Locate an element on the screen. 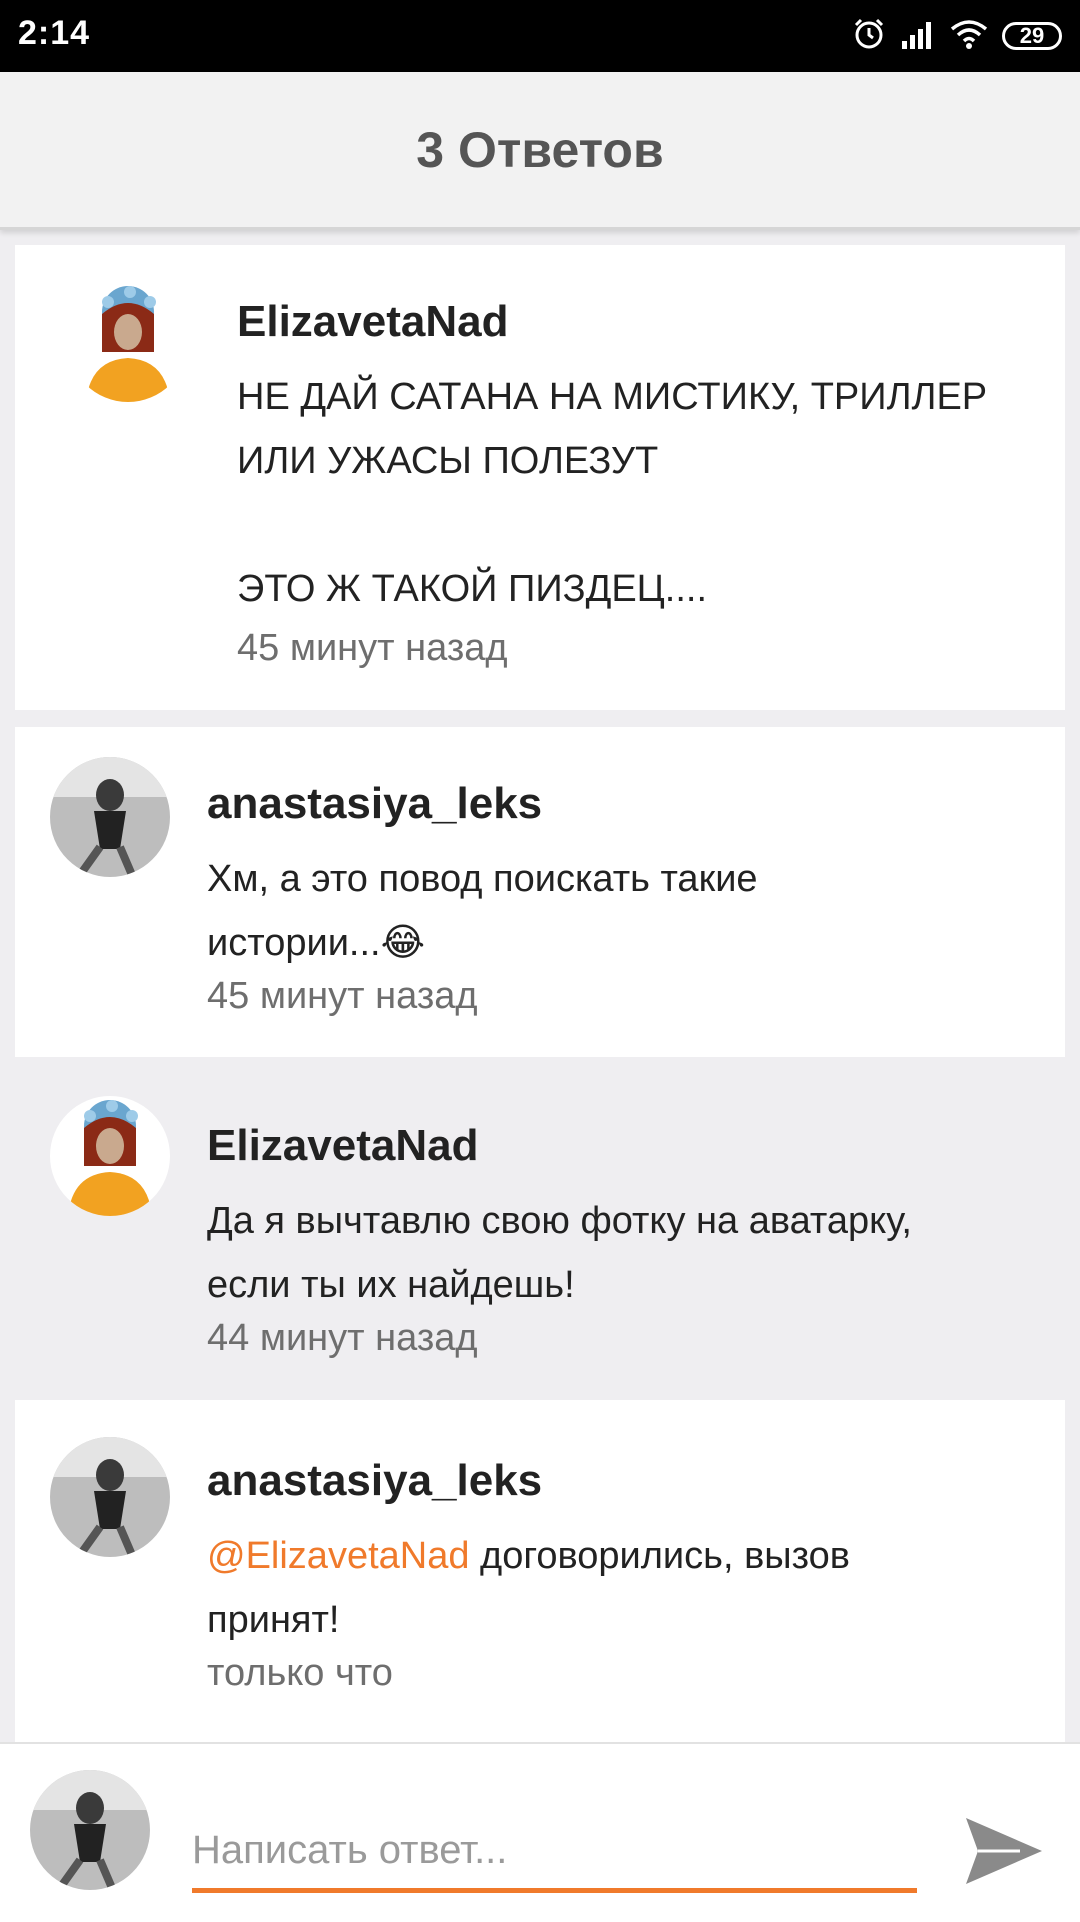  replies-header: 3 Ответов is located at coordinates (540, 151).